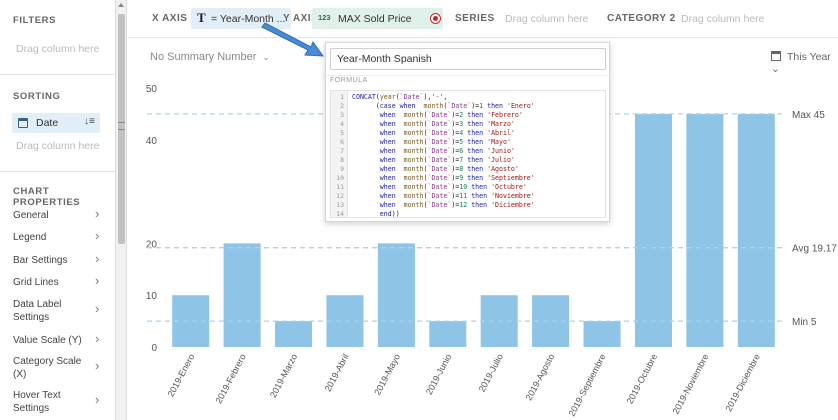 The width and height of the screenshot is (838, 420). What do you see at coordinates (283, 375) in the screenshot?
I see `x-tick-label: 2019-Marzo` at bounding box center [283, 375].